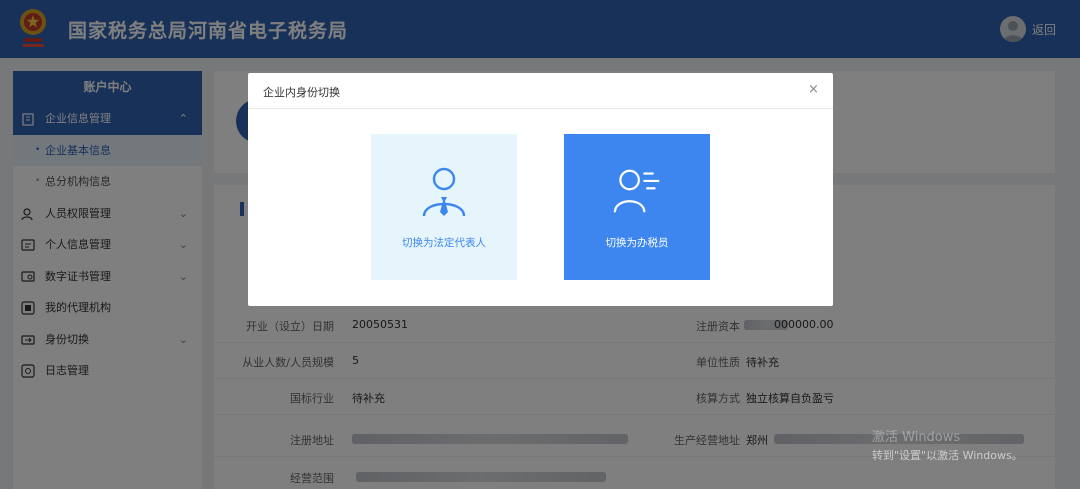  I want to click on tax-clerk-icon, so click(636, 191).